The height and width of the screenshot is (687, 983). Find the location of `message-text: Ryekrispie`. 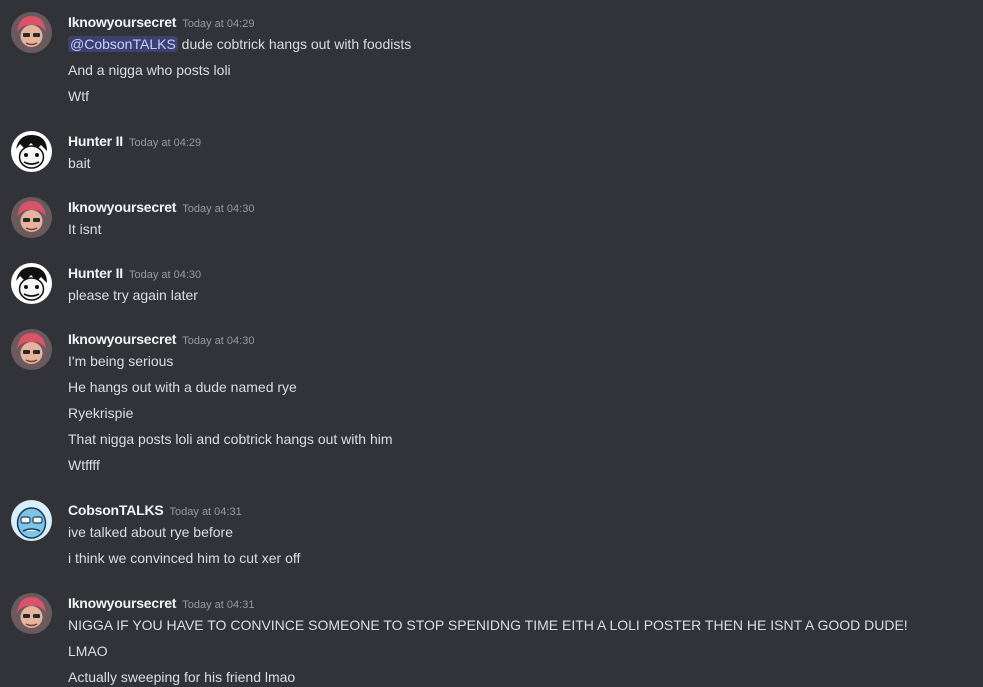

message-text: Ryekrispie is located at coordinates (101, 413).